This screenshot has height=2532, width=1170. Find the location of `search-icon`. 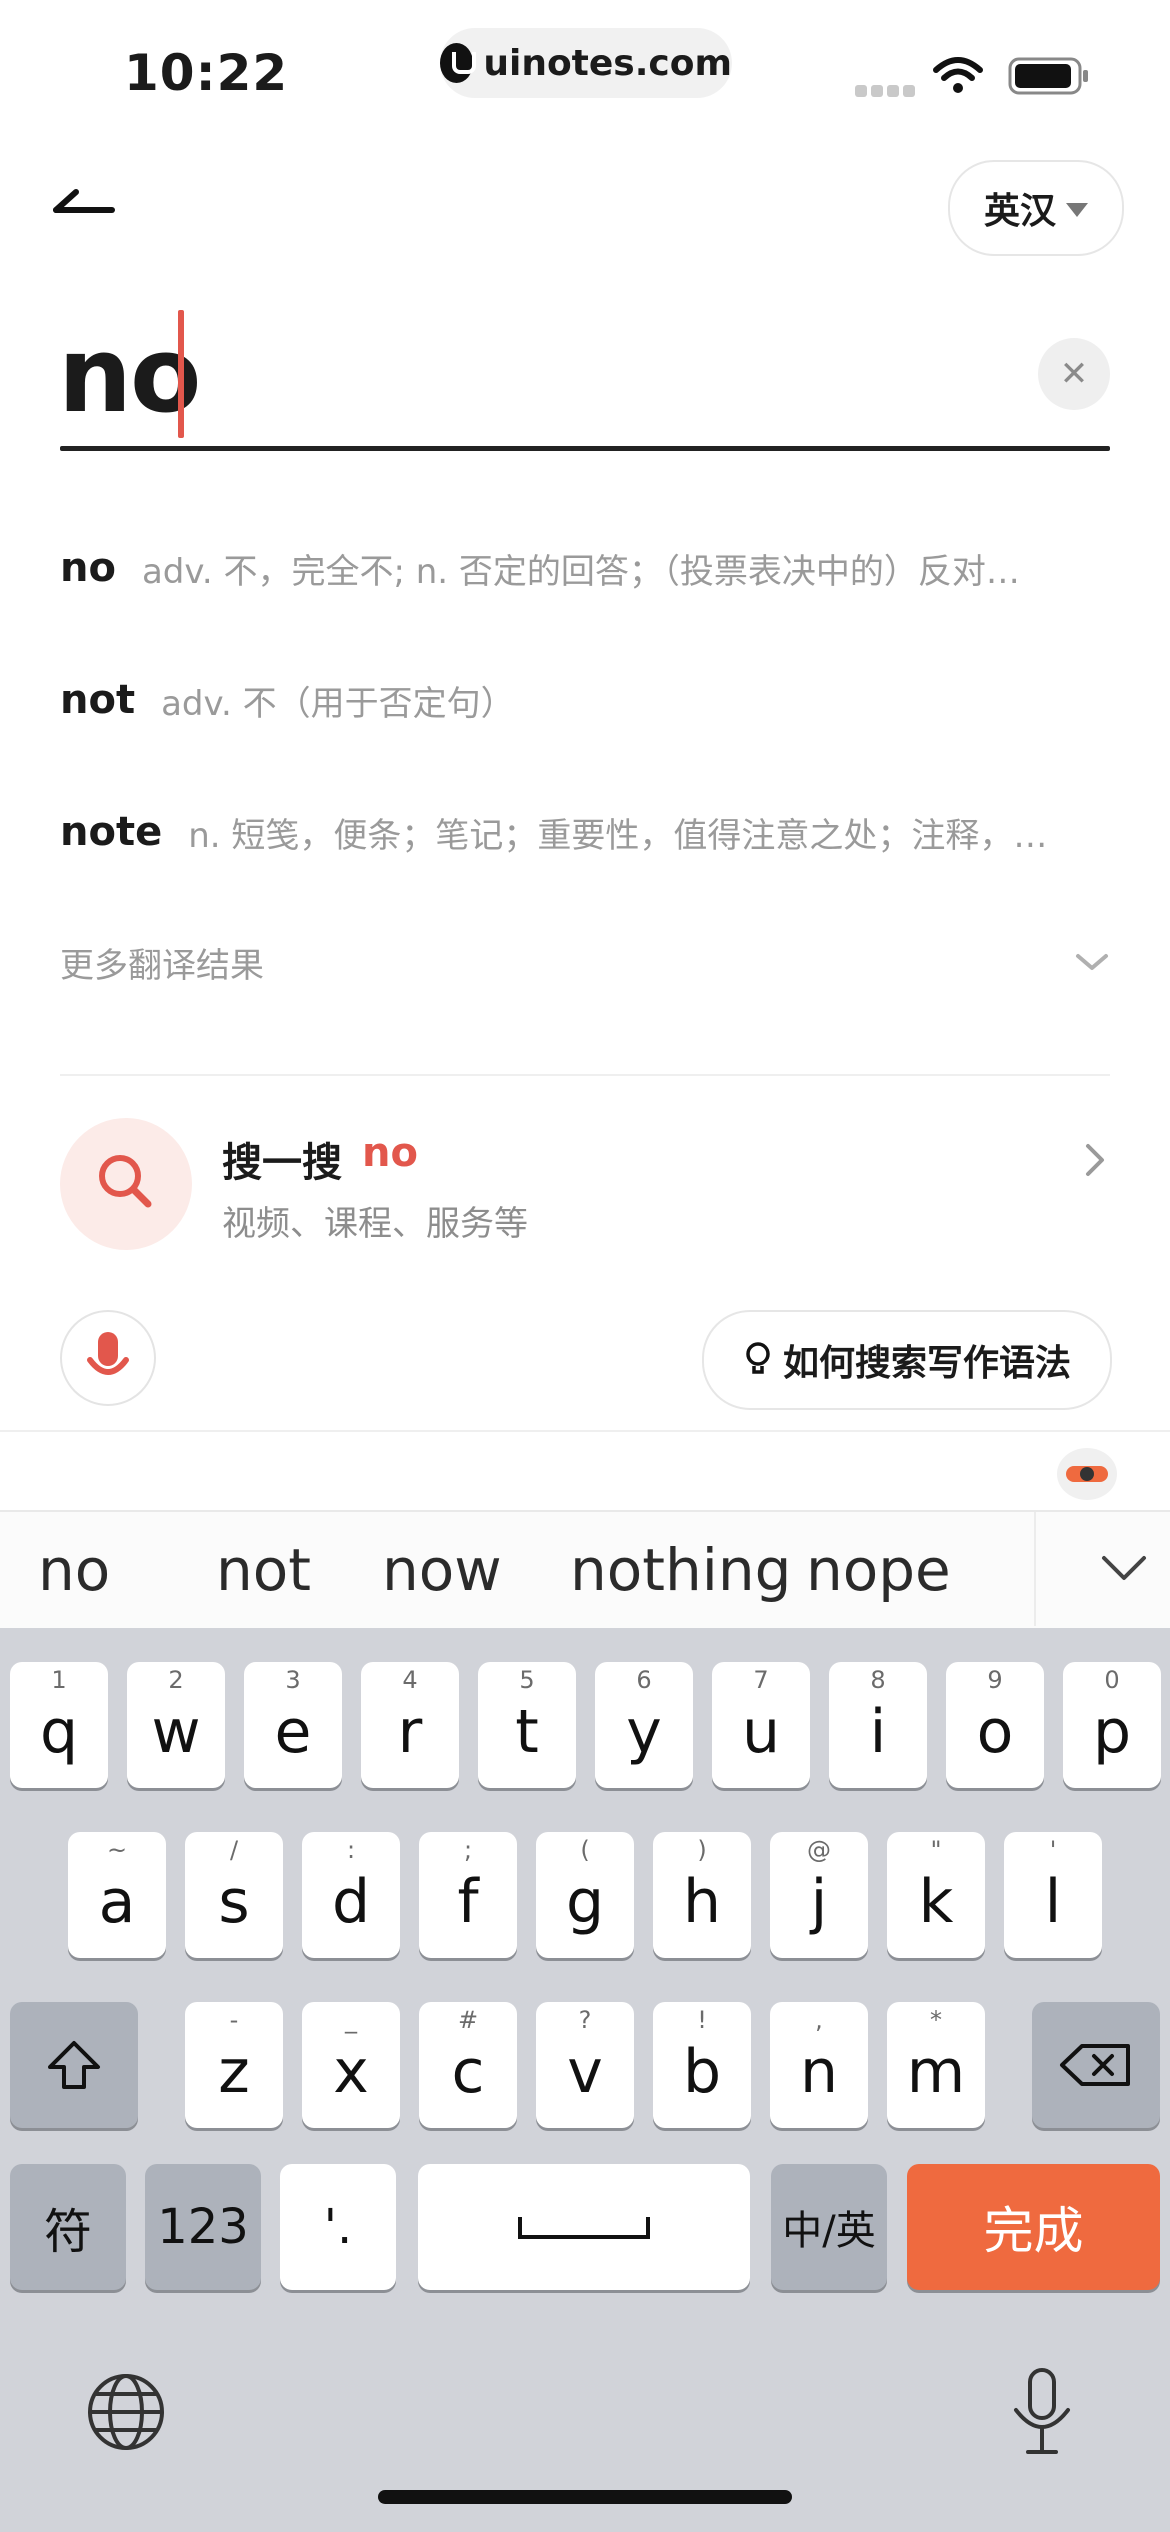

search-icon is located at coordinates (125, 1181).